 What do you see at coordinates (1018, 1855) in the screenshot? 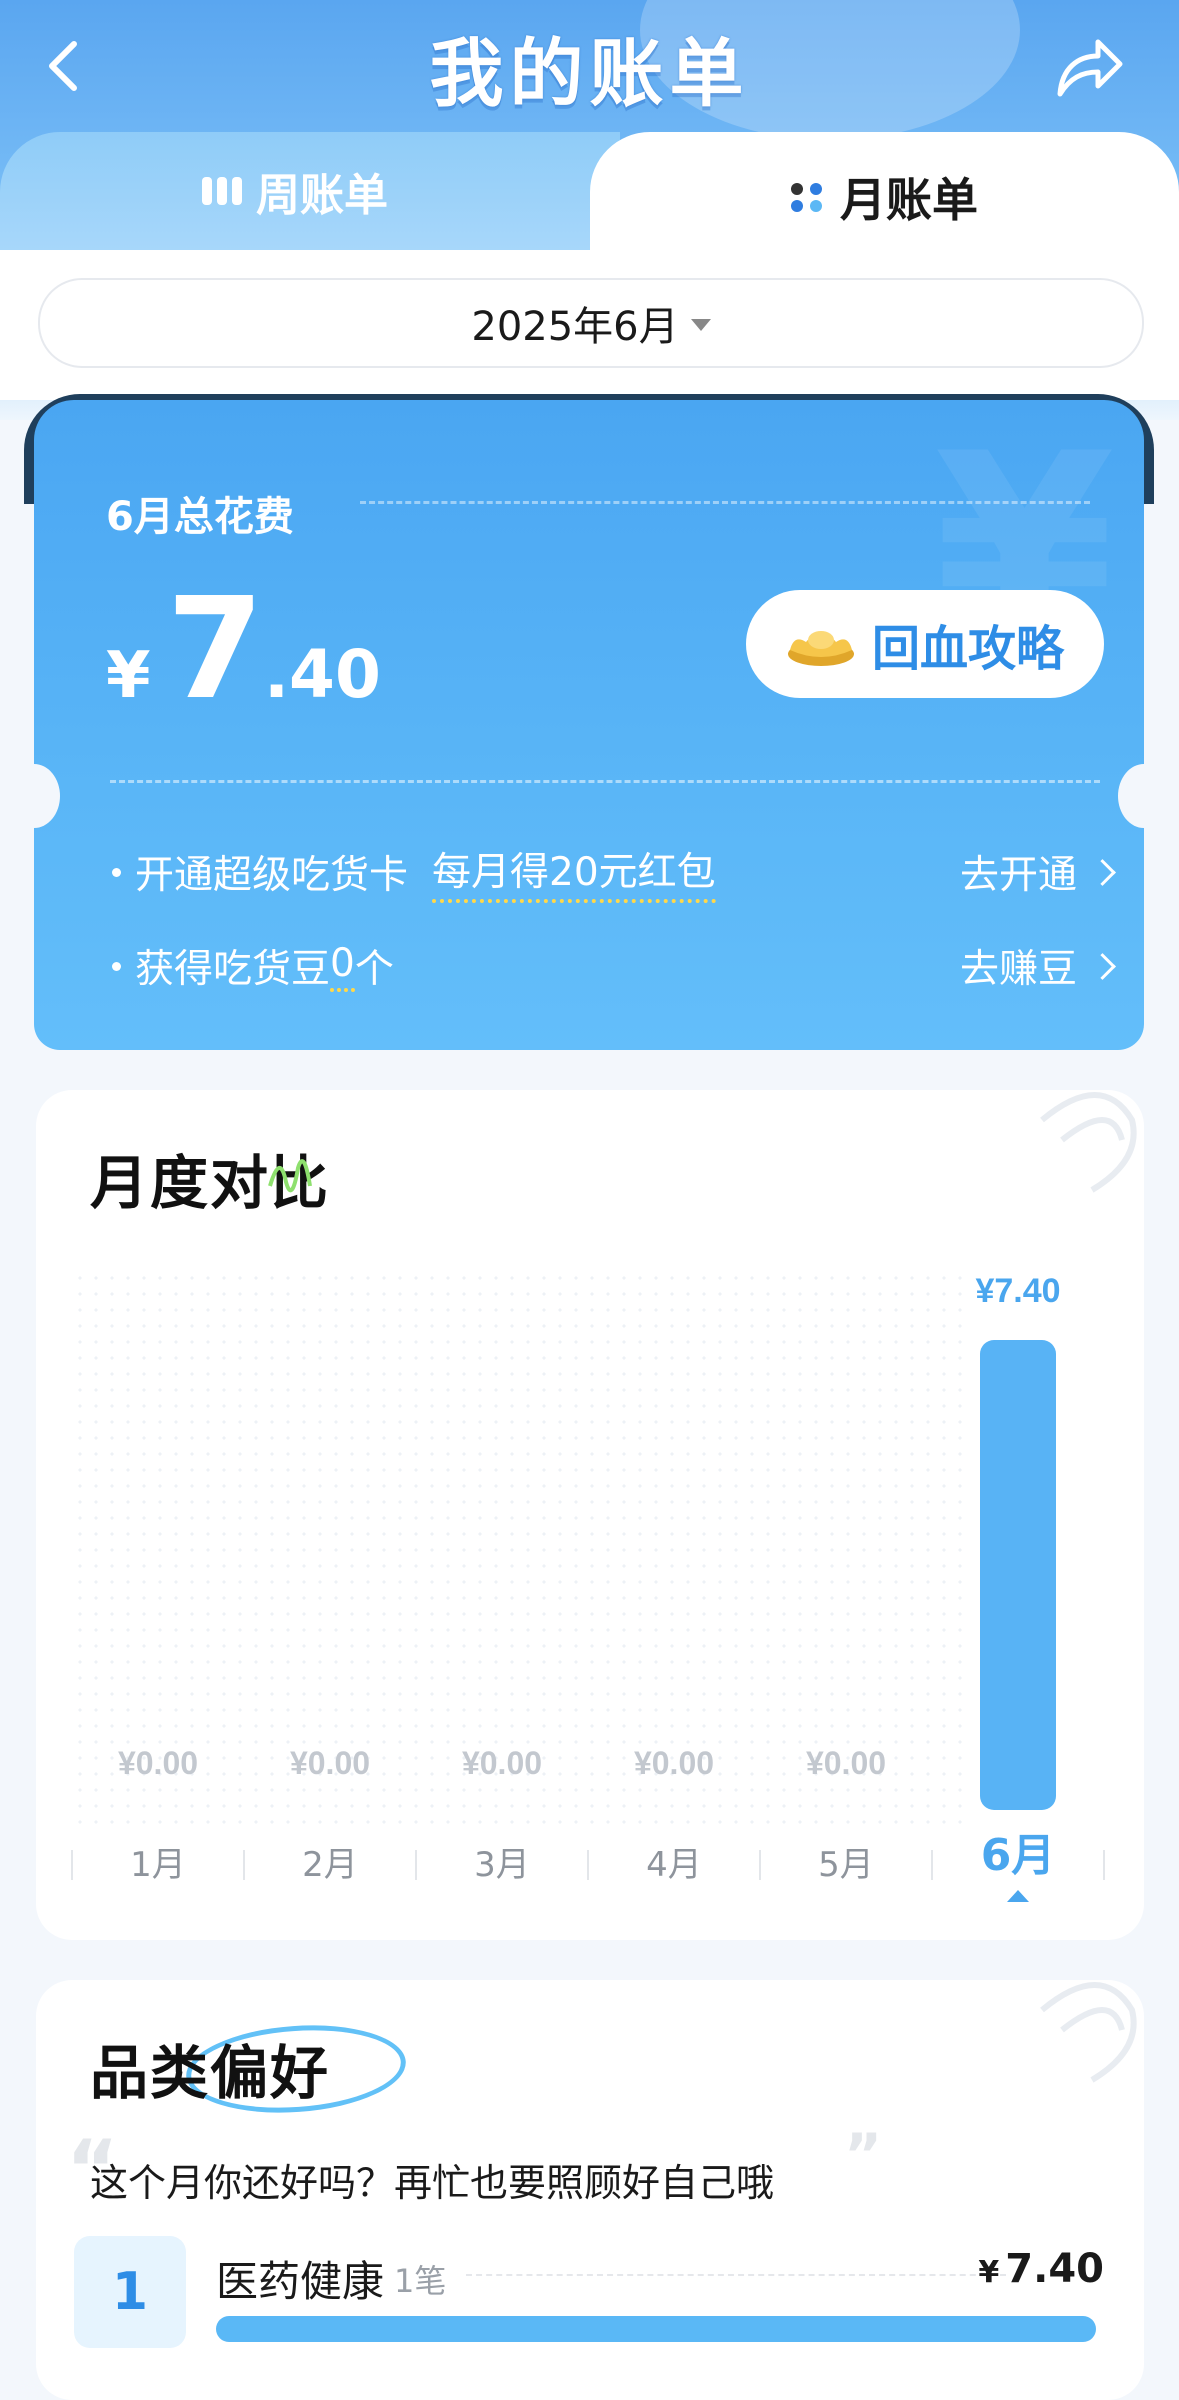
I see `x-tick-label: 6月` at bounding box center [1018, 1855].